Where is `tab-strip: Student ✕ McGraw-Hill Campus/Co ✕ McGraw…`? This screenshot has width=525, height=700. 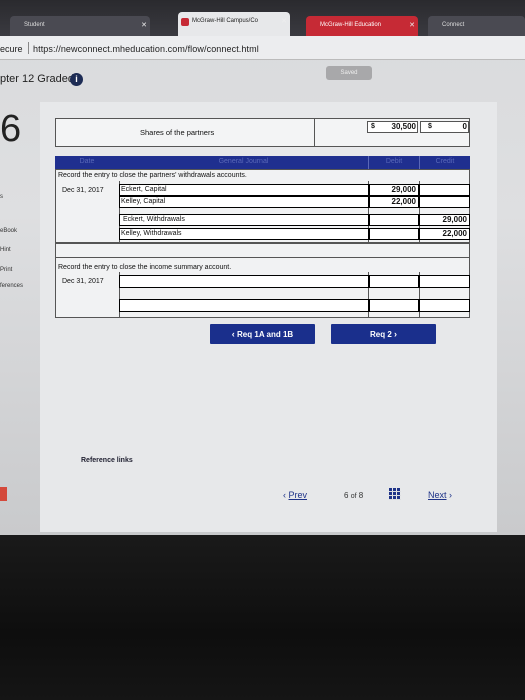
tab-strip: Student ✕ McGraw-Hill Campus/Co ✕ McGraw… is located at coordinates (262, 18).